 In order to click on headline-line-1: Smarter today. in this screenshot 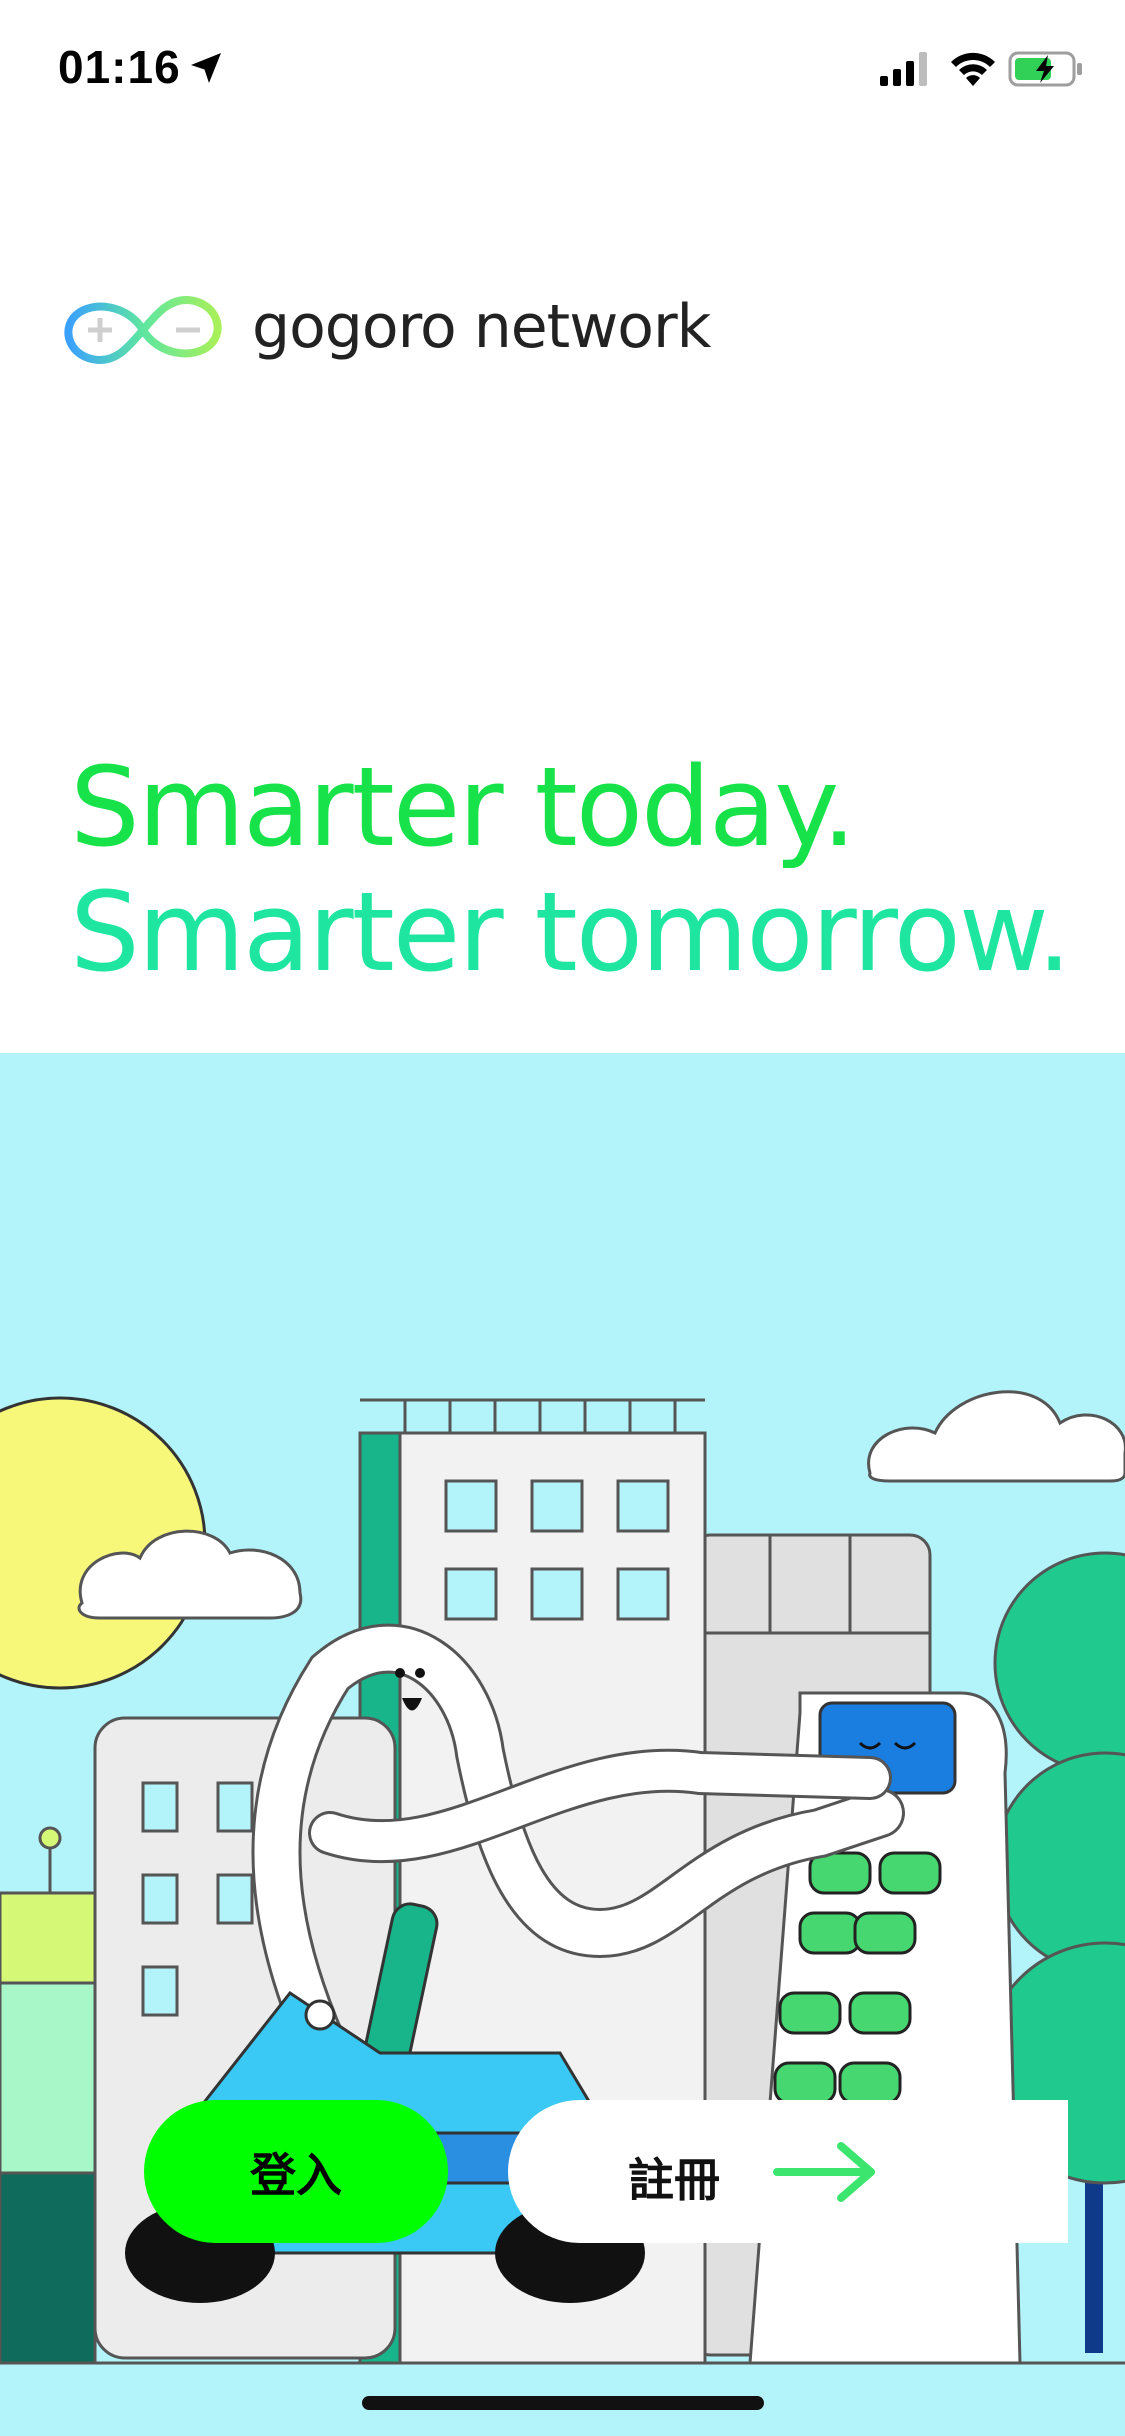, I will do `click(463, 807)`.